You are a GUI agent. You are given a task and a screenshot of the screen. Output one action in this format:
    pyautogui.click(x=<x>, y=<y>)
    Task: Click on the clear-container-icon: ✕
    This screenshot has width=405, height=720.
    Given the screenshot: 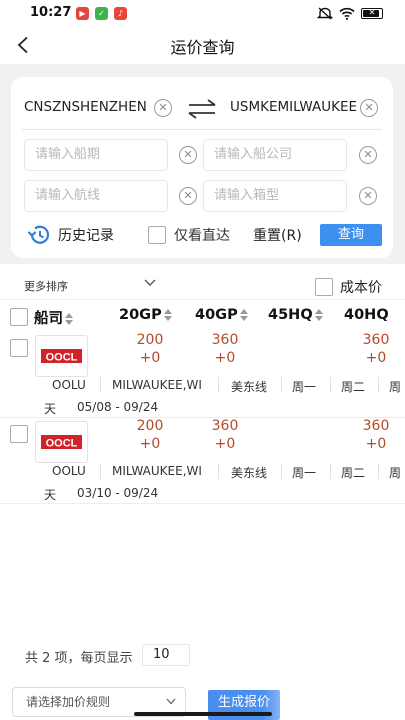 What is the action you would take?
    pyautogui.click(x=368, y=196)
    